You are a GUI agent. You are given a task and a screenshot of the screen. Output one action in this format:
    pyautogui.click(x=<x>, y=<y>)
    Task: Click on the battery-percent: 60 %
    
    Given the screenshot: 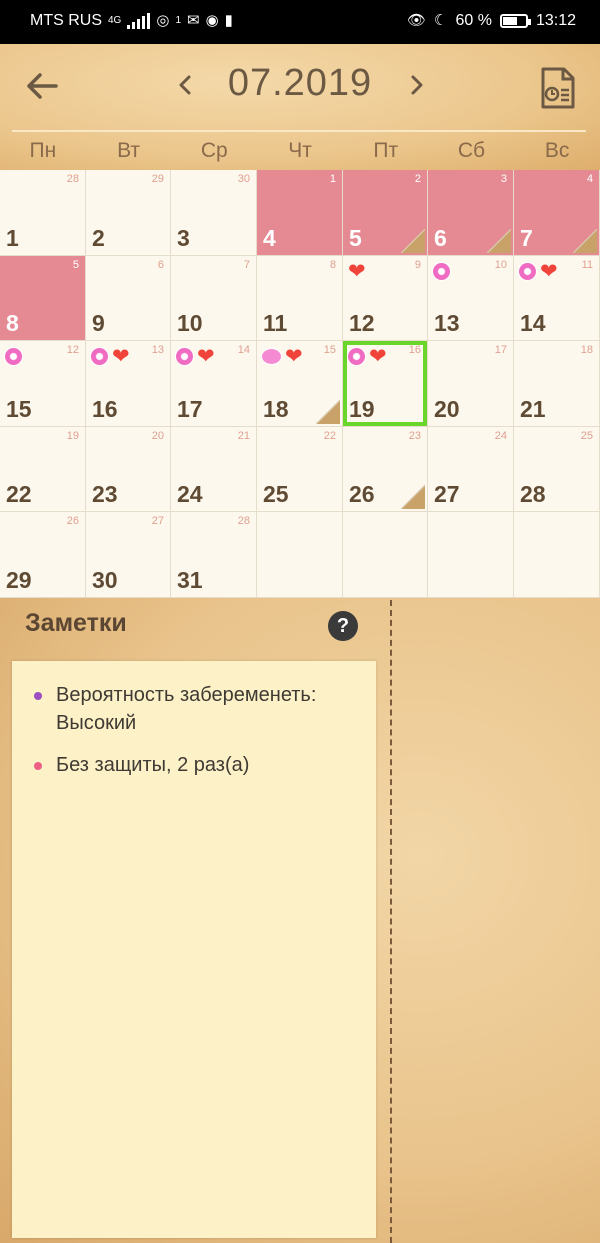 What is the action you would take?
    pyautogui.click(x=473, y=20)
    